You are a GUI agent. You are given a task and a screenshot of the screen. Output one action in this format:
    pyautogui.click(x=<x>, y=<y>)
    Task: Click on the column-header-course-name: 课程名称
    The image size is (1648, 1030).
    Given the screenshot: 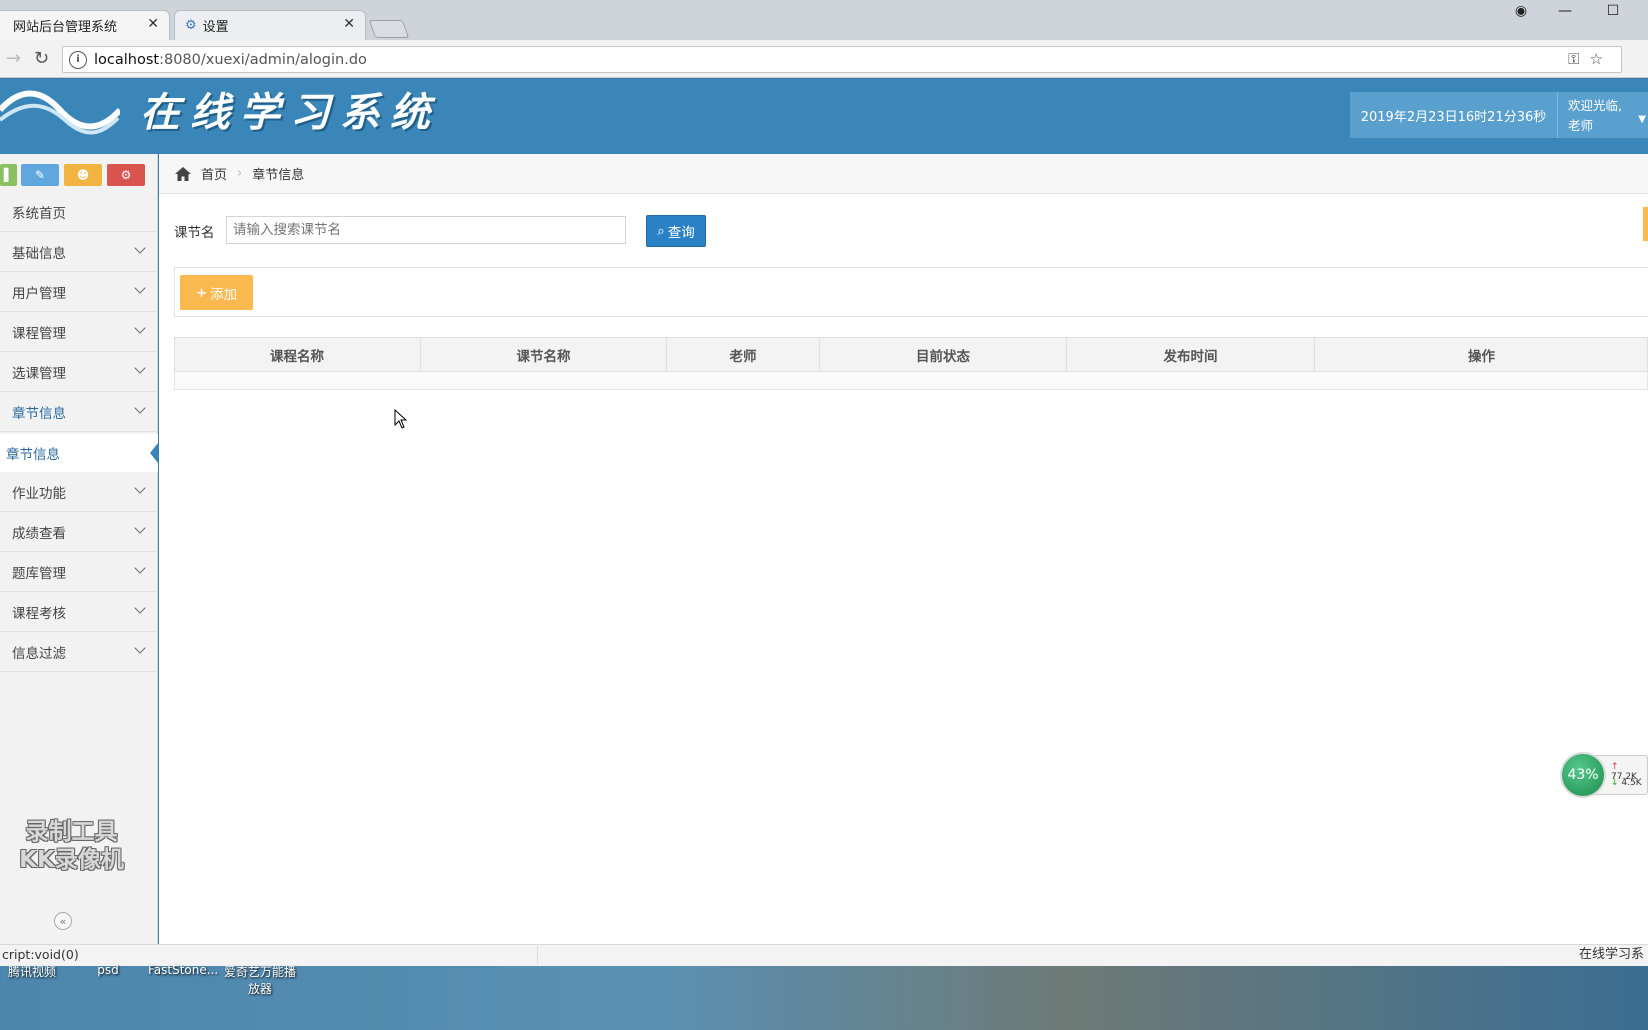 What is the action you would take?
    pyautogui.click(x=297, y=354)
    